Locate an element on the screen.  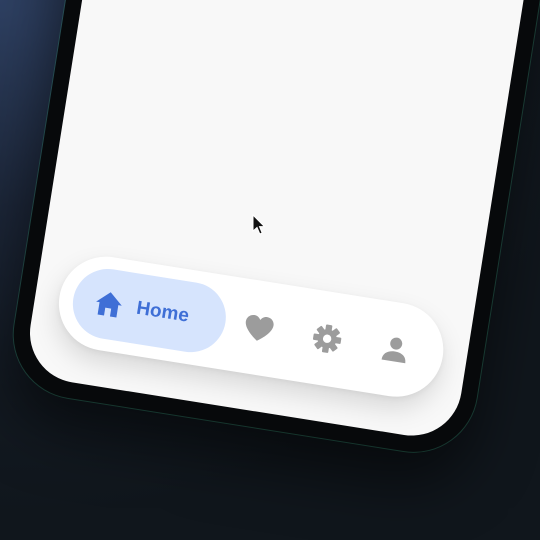
heart-icon is located at coordinates (259, 327).